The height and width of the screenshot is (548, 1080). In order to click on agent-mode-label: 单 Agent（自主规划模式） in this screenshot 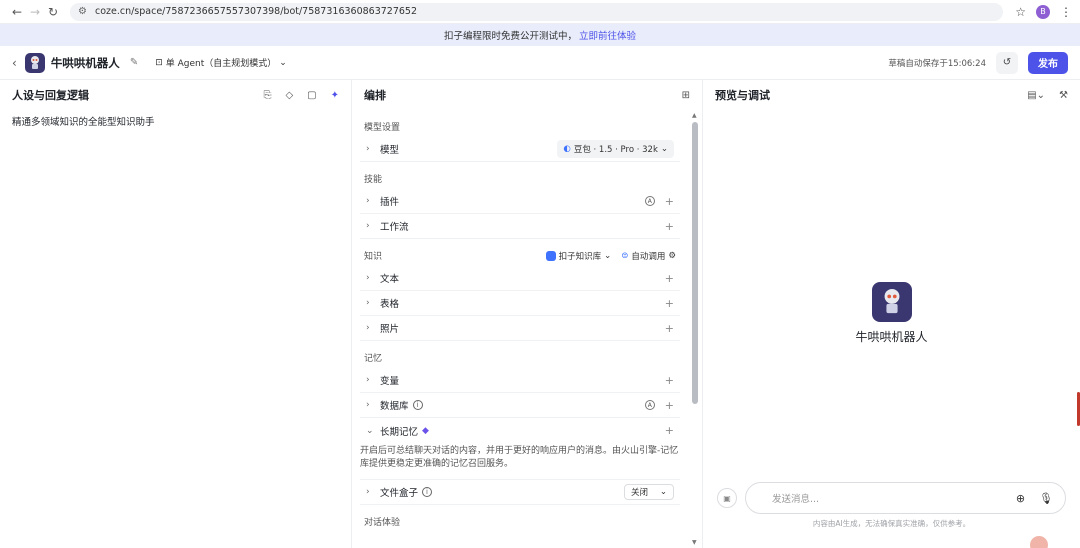, I will do `click(221, 64)`.